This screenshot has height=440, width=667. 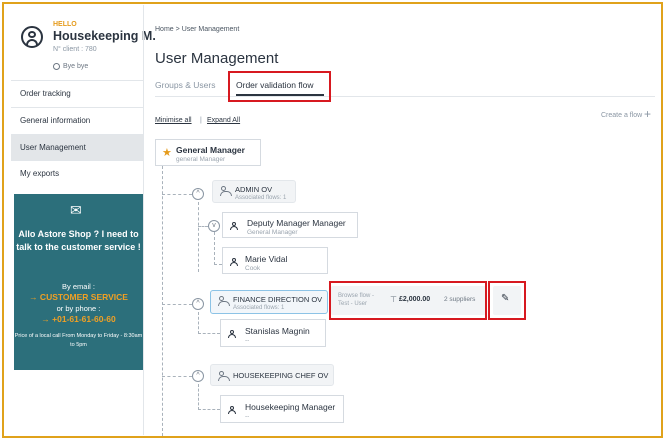 I want to click on account-name: Housekeeping M., so click(x=104, y=36).